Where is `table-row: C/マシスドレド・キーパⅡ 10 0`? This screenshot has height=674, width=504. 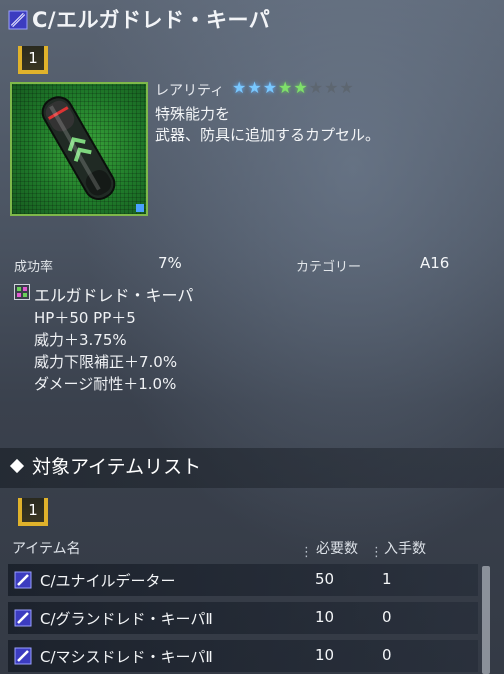 table-row: C/マシスドレド・キーパⅡ 10 0 is located at coordinates (243, 656).